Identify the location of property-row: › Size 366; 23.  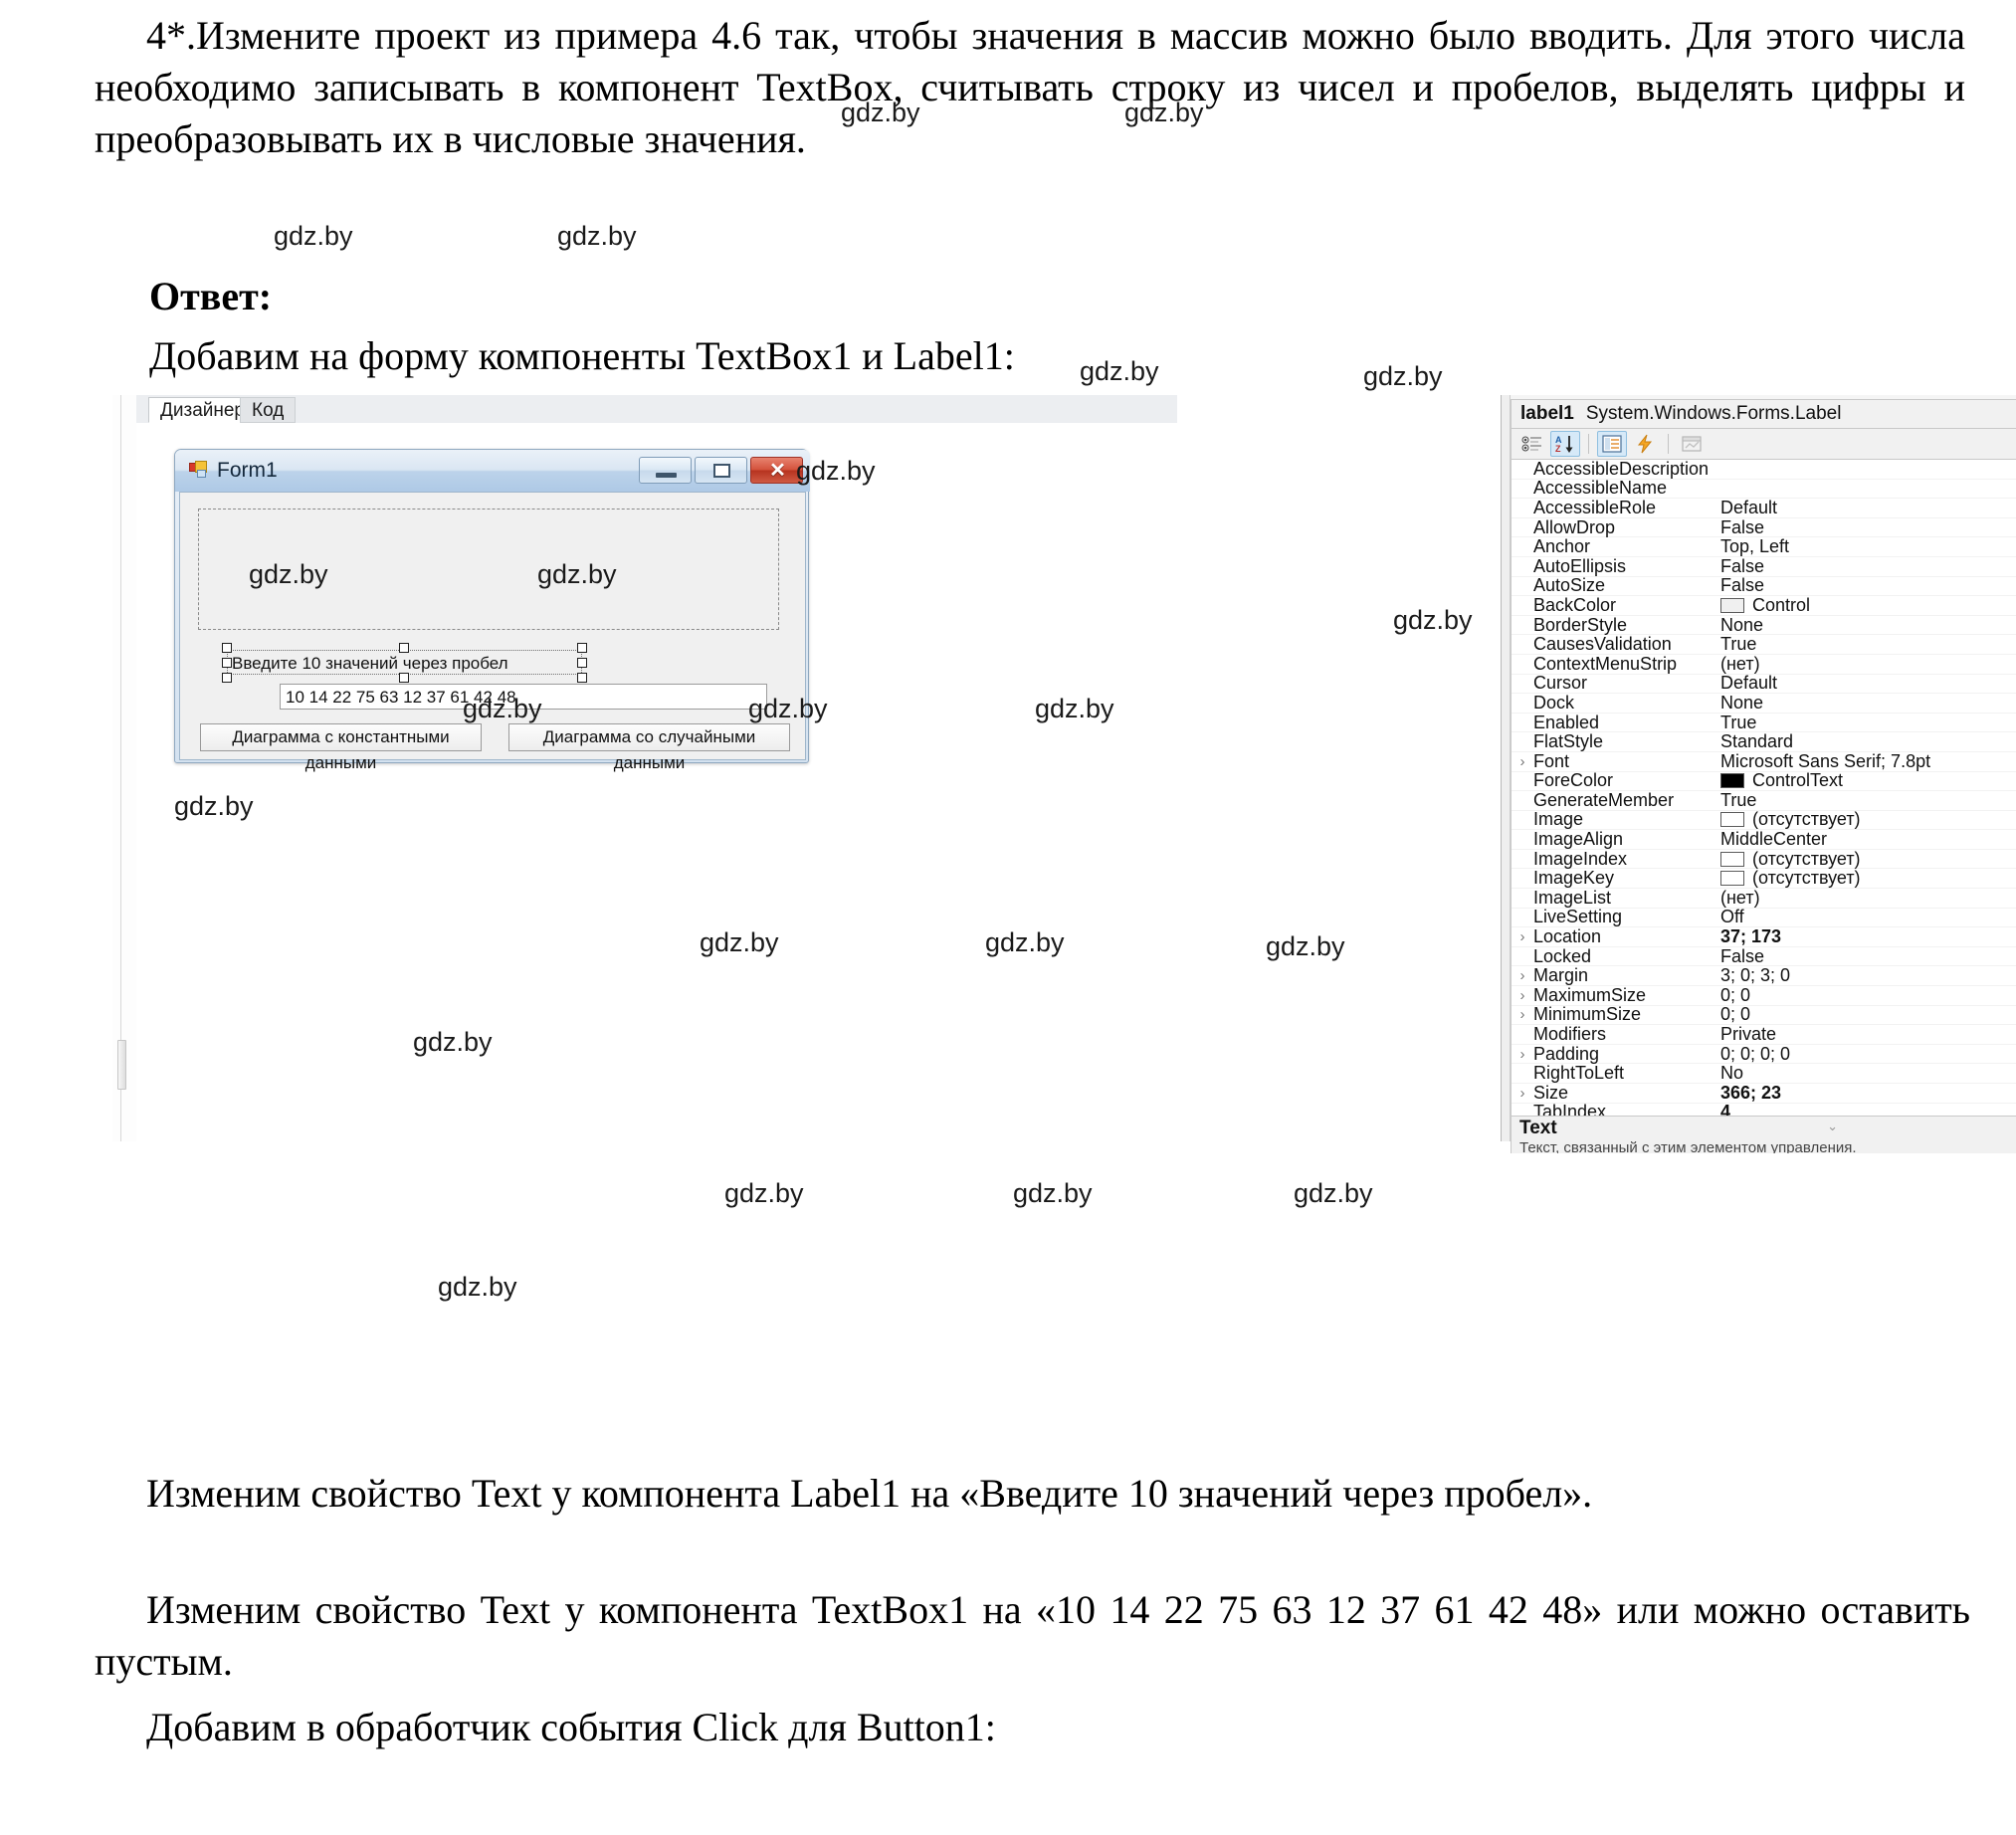
(1764, 1093).